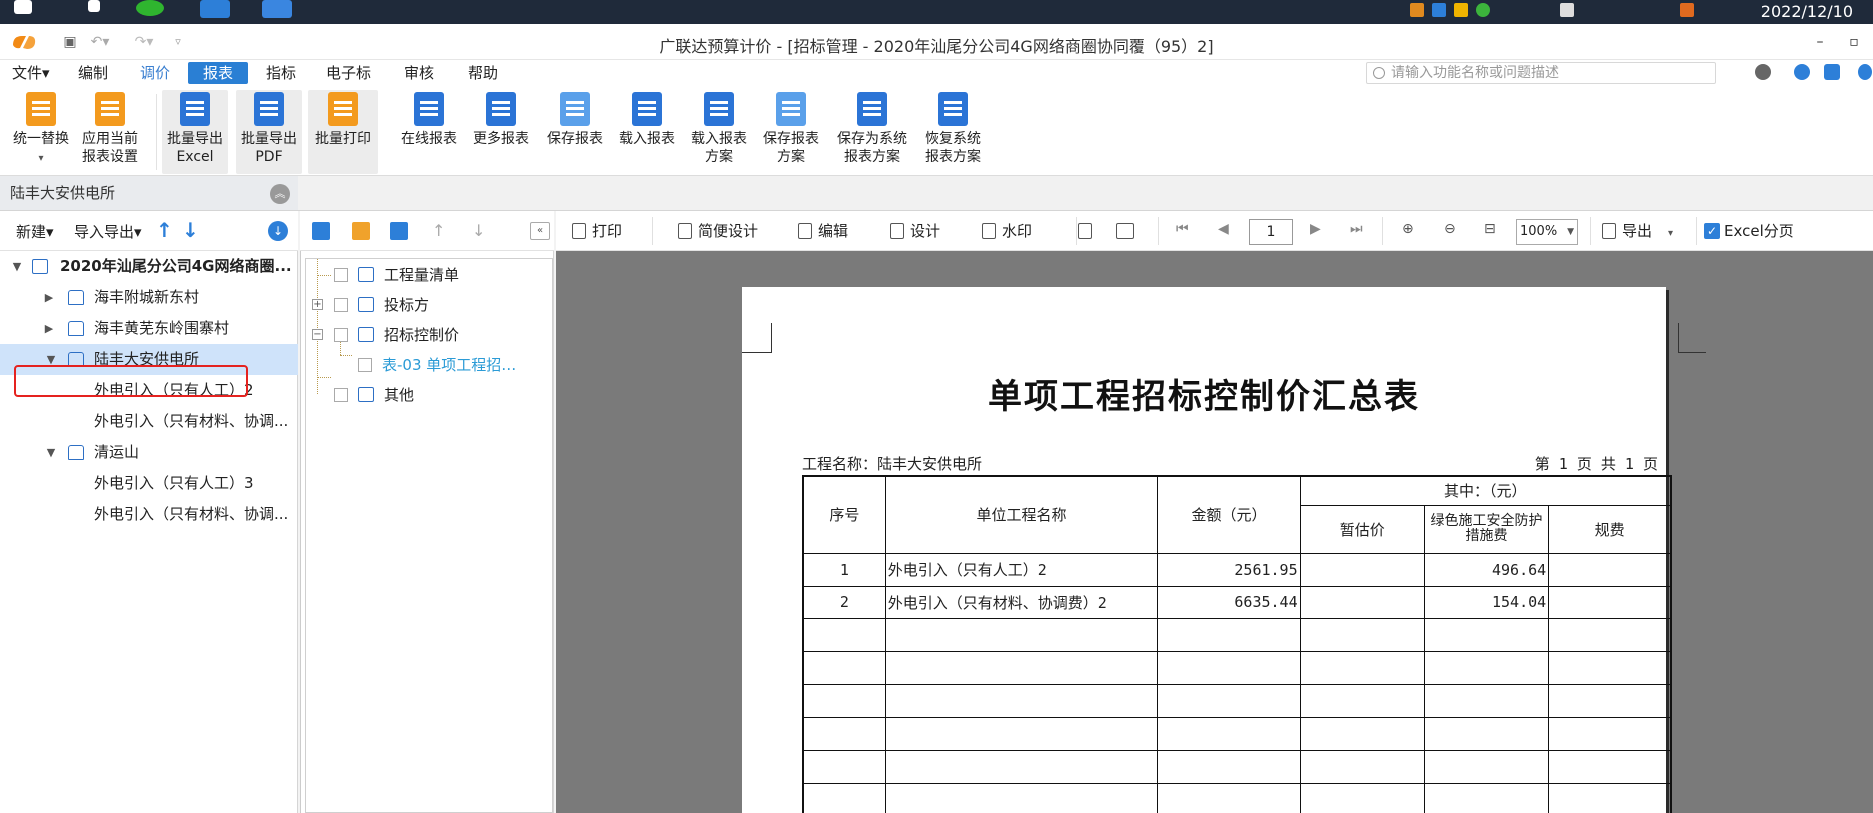 The width and height of the screenshot is (1873, 813). I want to click on delete-icon, so click(399, 231).